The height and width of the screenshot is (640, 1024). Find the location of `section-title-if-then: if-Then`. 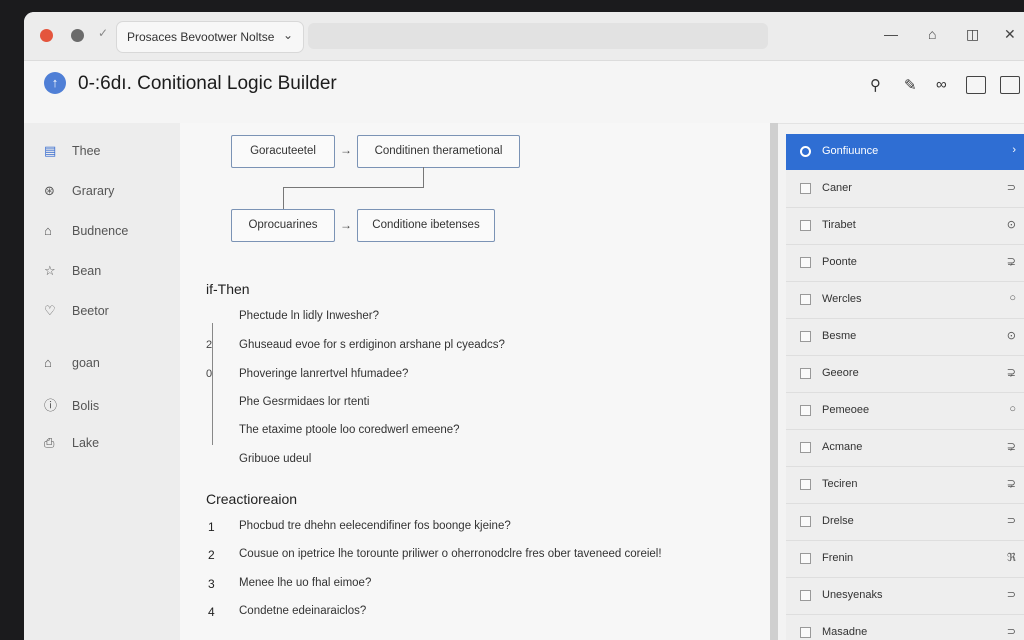

section-title-if-then: if-Then is located at coordinates (228, 289).